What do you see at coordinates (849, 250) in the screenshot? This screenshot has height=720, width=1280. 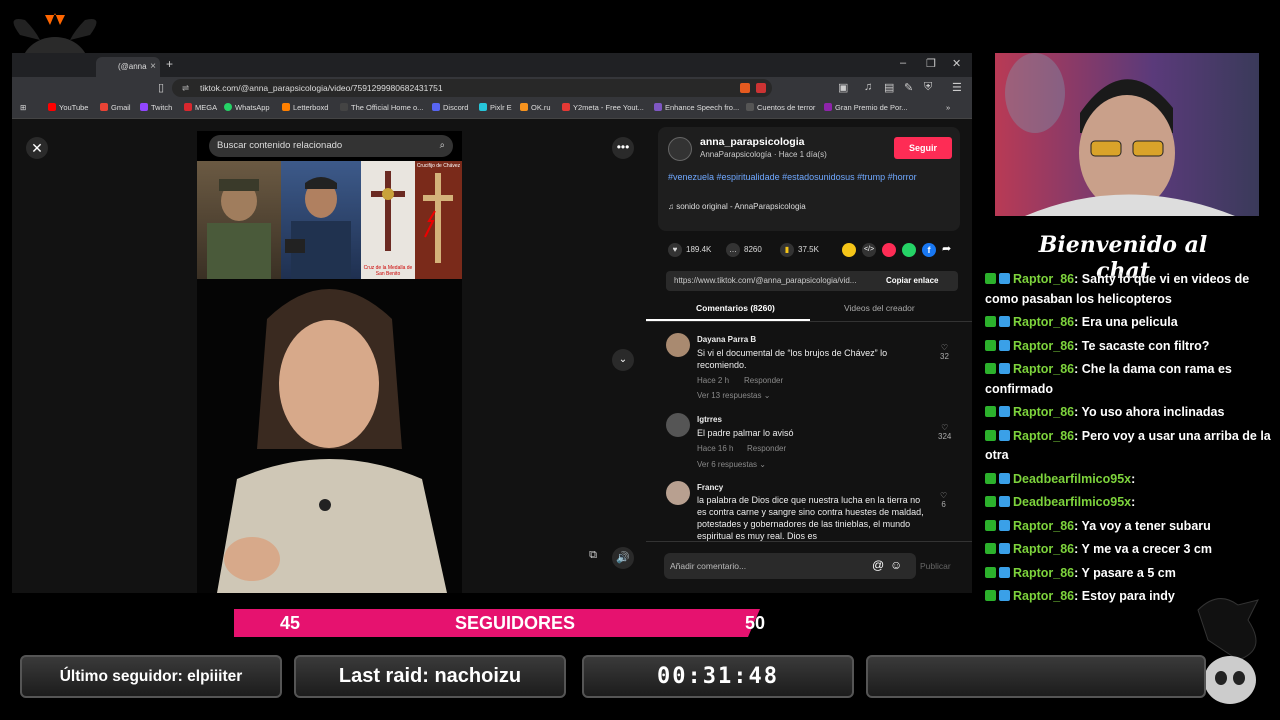 I see `coin-icon` at bounding box center [849, 250].